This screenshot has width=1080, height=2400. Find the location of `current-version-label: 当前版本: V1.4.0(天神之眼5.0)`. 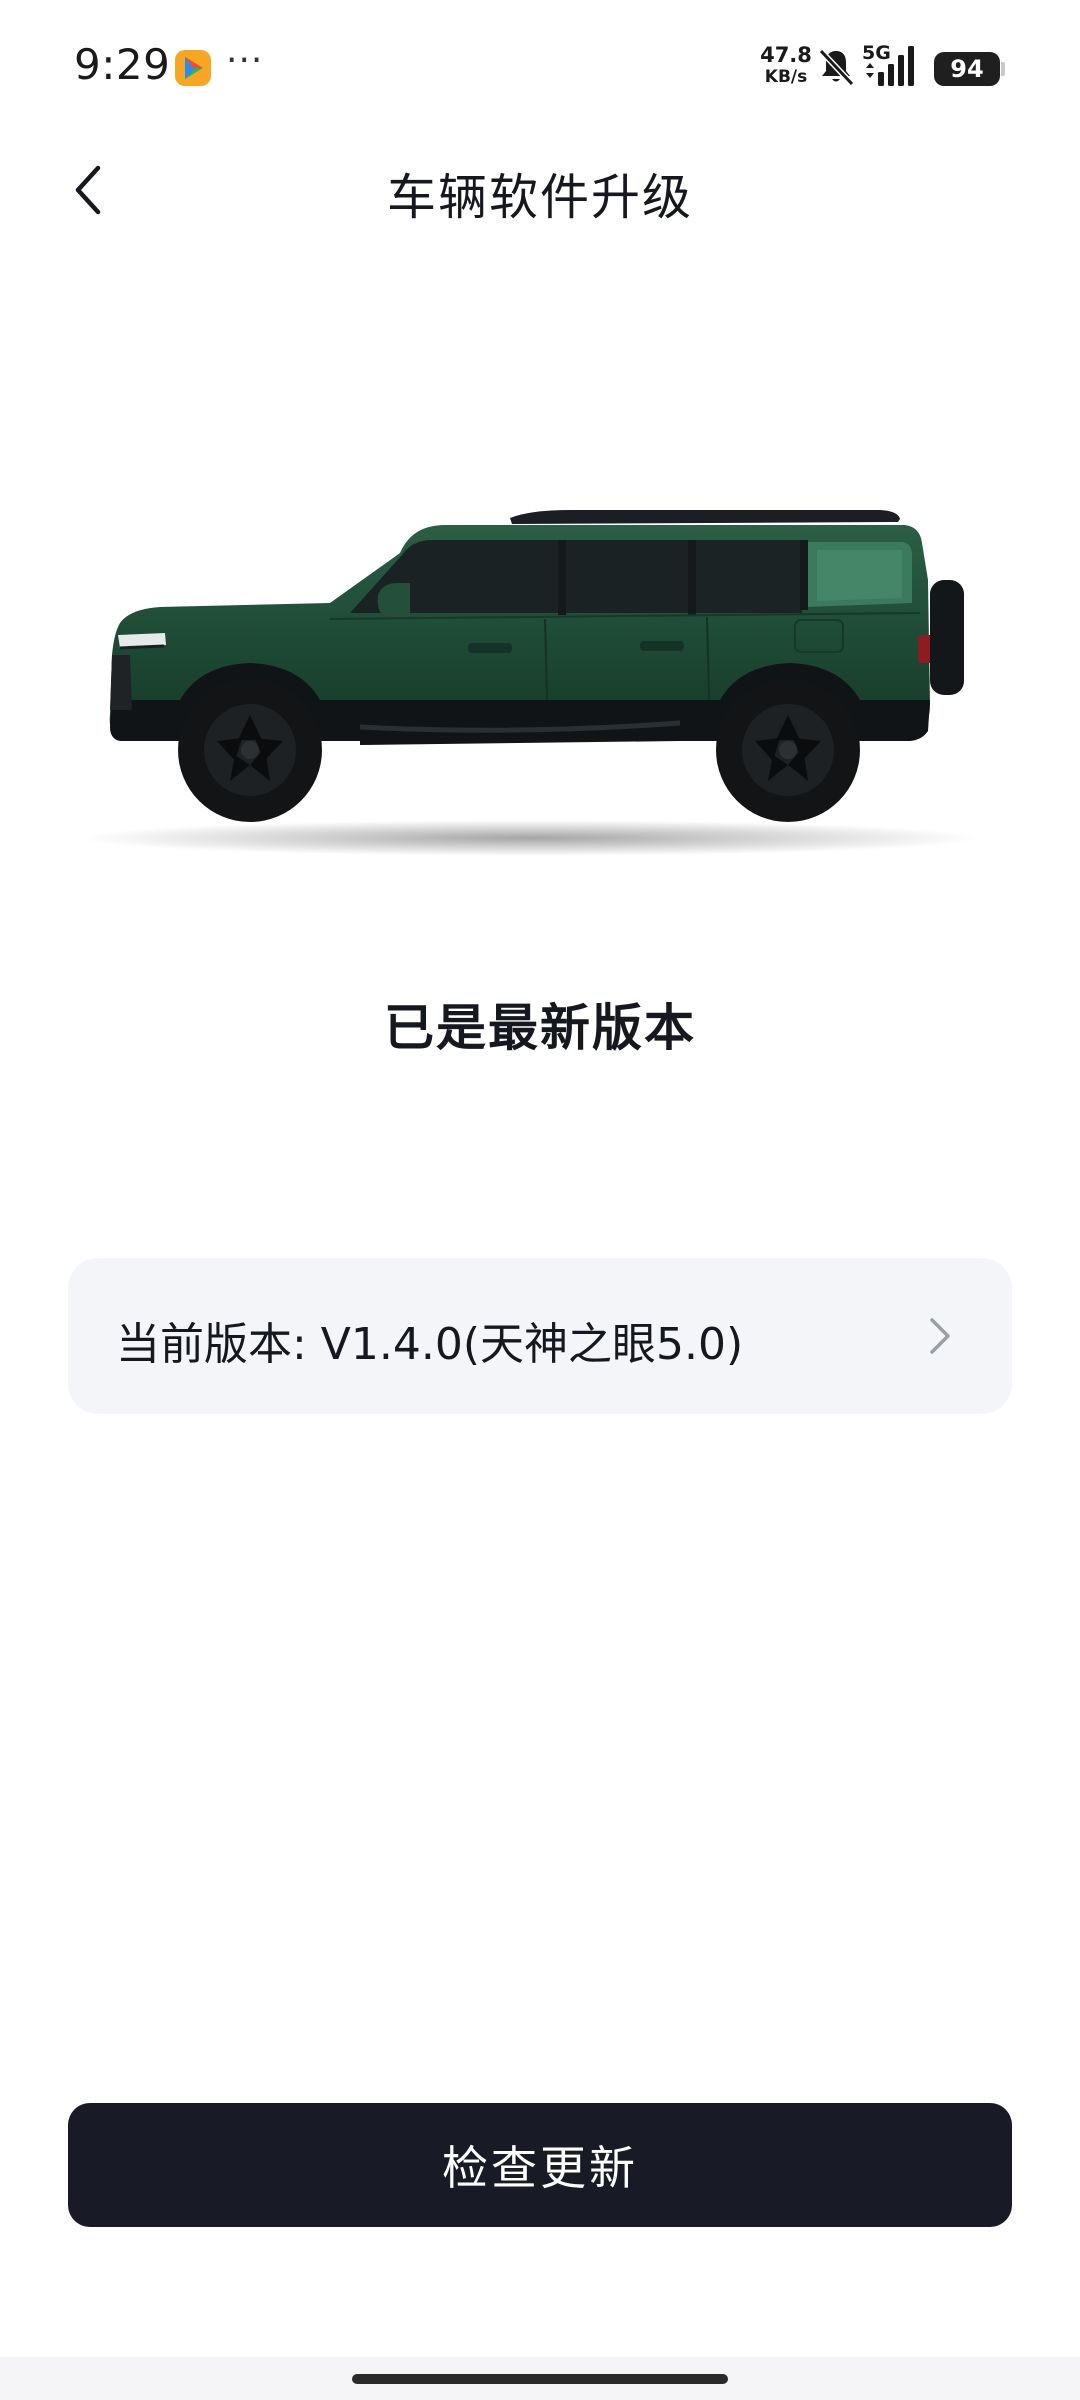

current-version-label: 当前版本: V1.4.0(天神之眼5.0) is located at coordinates (430, 1344).